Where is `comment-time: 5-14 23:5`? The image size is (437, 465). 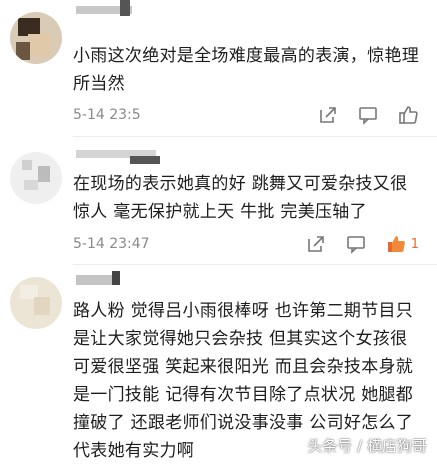
comment-time: 5-14 23:5 is located at coordinates (107, 115).